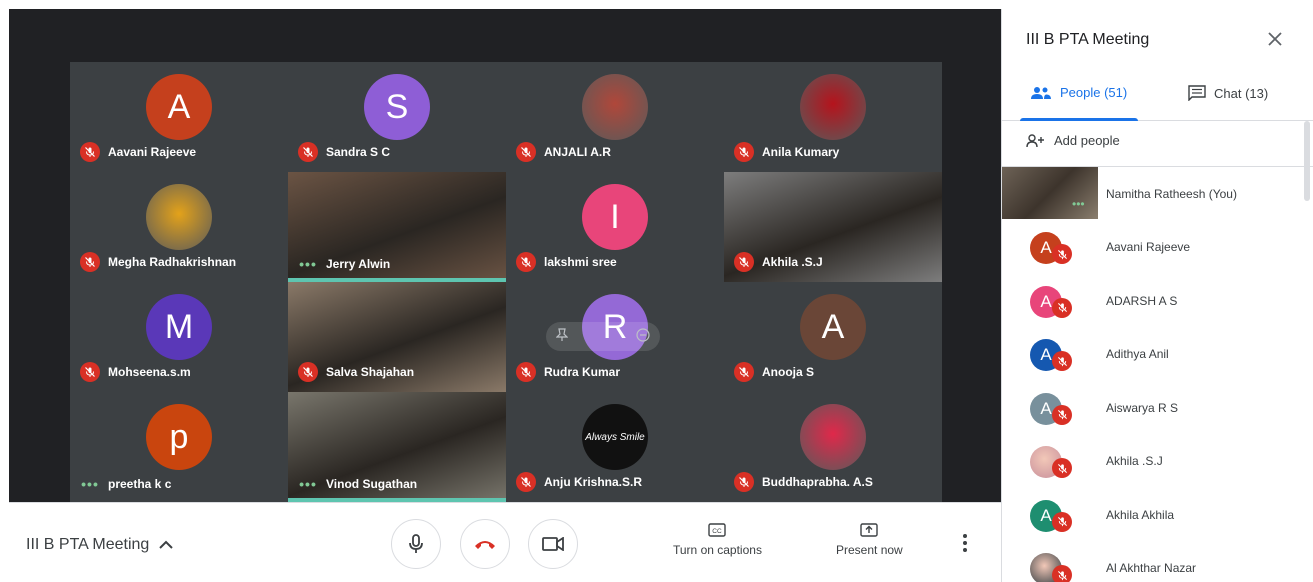 The width and height of the screenshot is (1313, 582). I want to click on add-people-button: Add people, so click(1073, 140).